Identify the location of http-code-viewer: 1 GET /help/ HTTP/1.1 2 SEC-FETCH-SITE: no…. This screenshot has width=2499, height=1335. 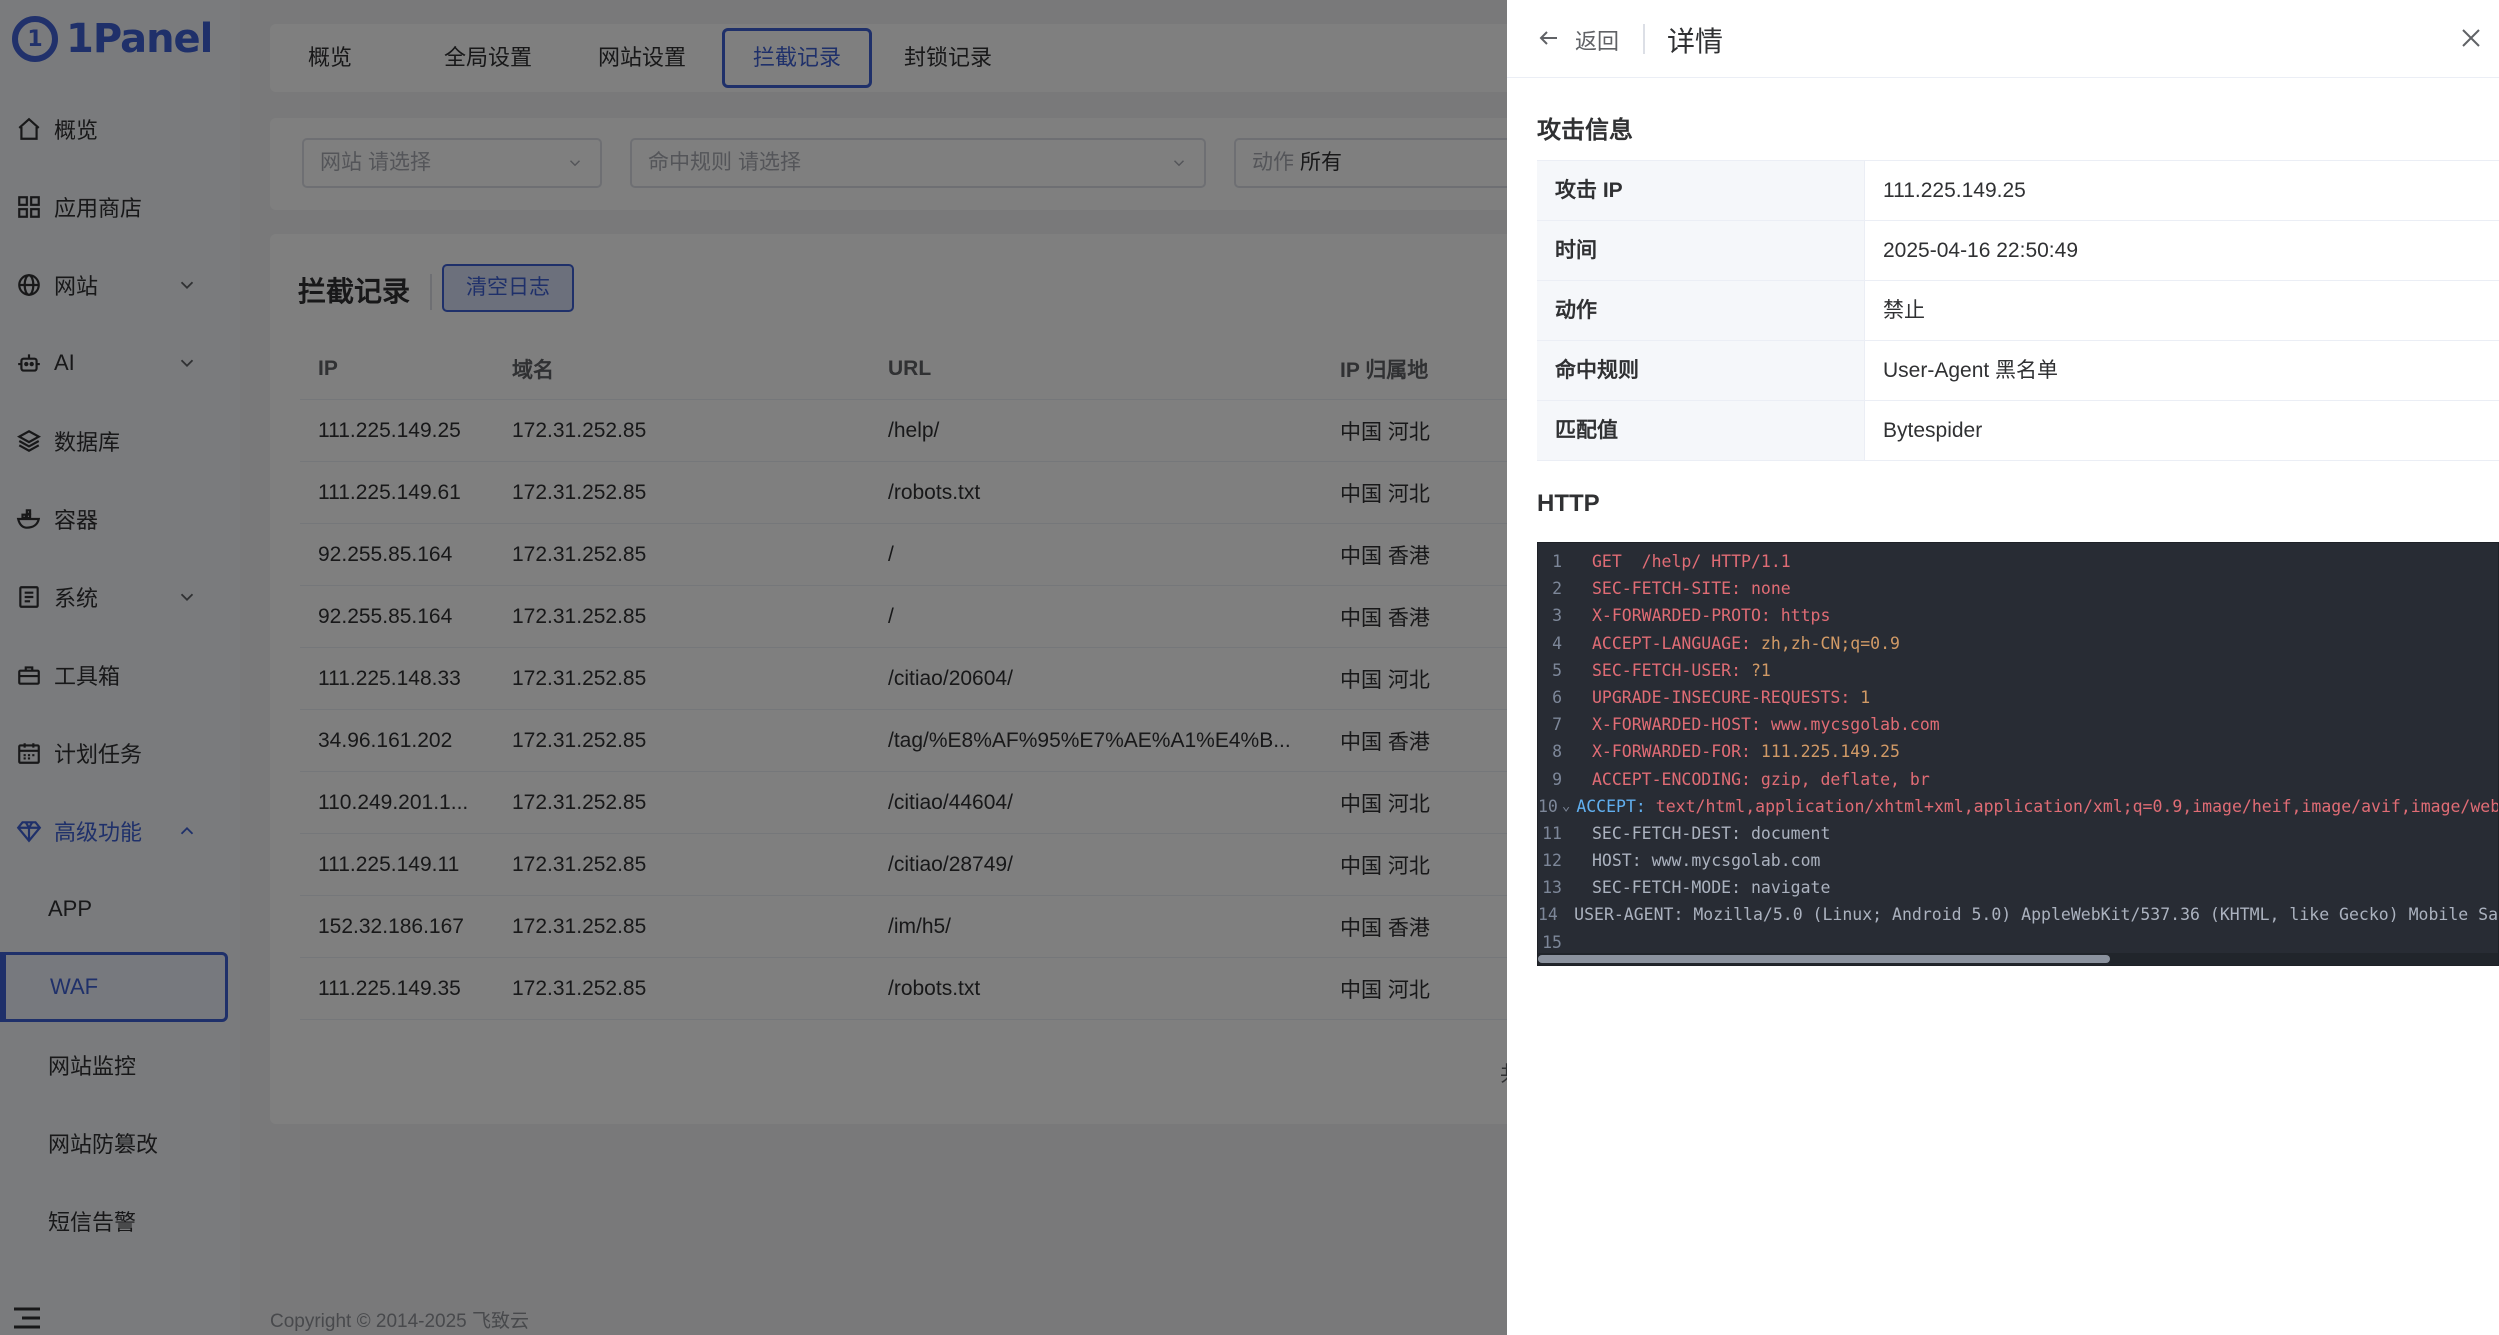
(2018, 754).